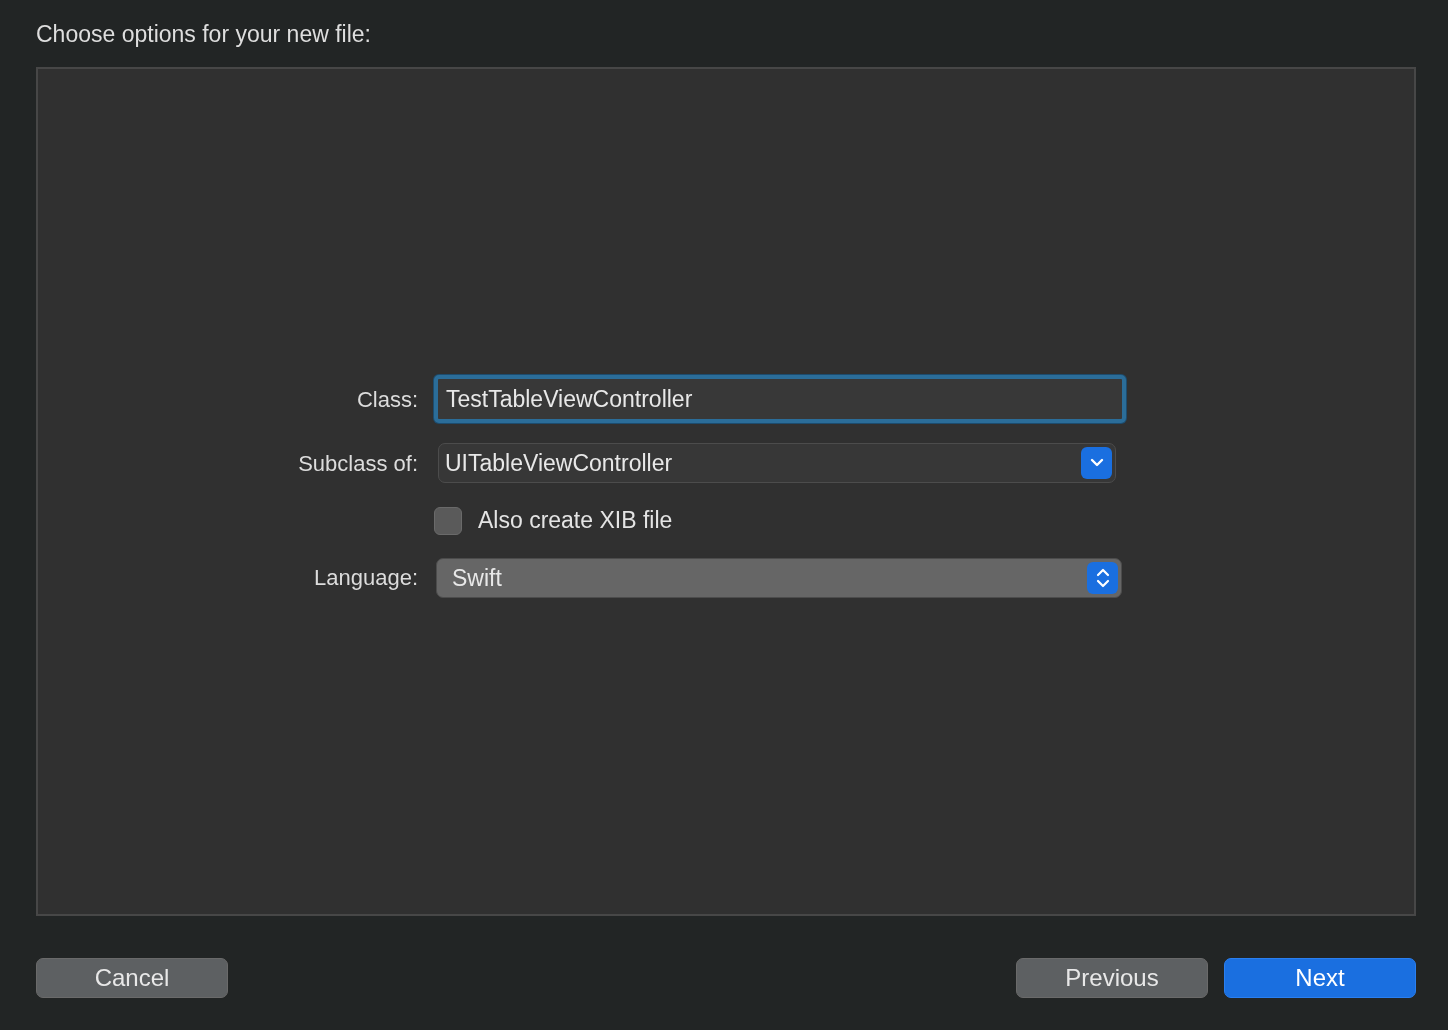 The width and height of the screenshot is (1448, 1030). I want to click on checkbox, so click(448, 520).